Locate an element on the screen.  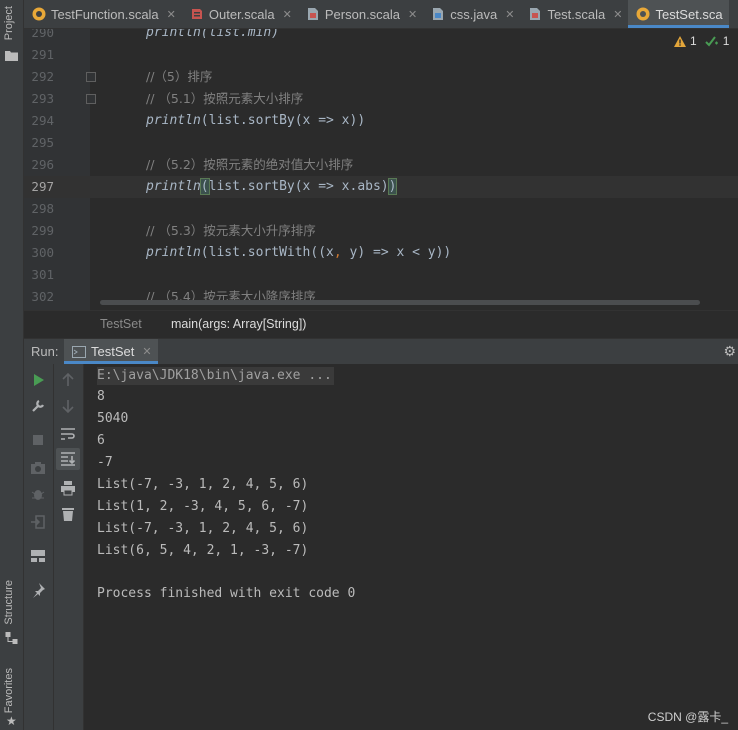
line-code: // （5.2）按照元素的绝对值大小排序 is located at coordinates (250, 164).